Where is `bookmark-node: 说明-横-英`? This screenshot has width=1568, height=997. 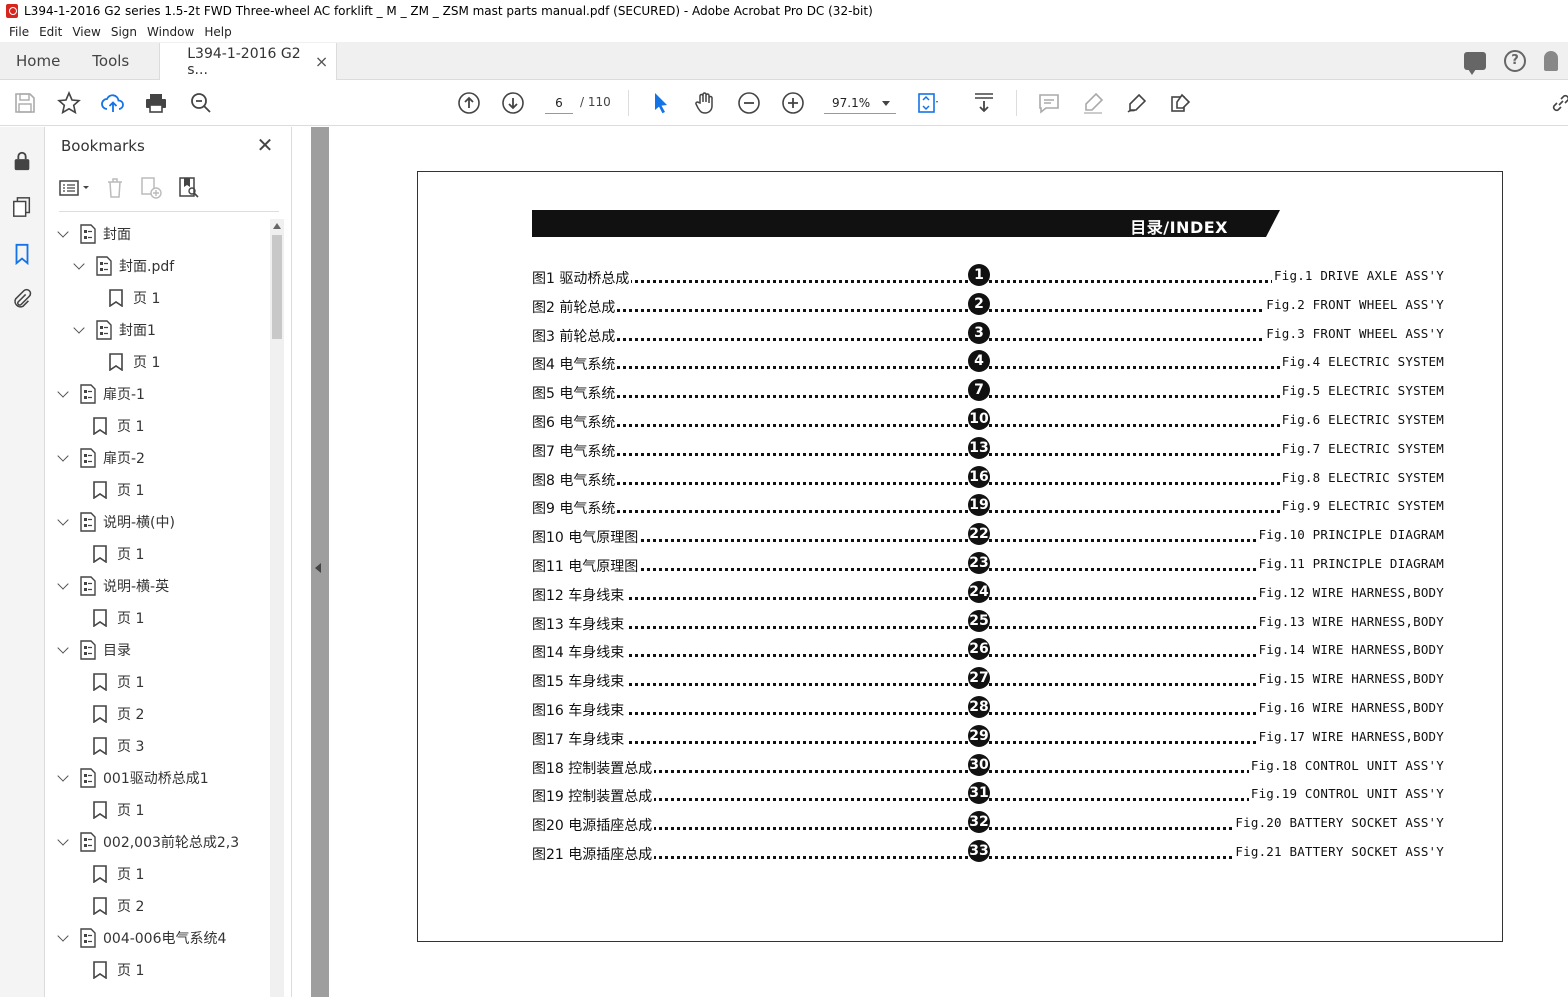 bookmark-node: 说明-横-英 is located at coordinates (113, 586).